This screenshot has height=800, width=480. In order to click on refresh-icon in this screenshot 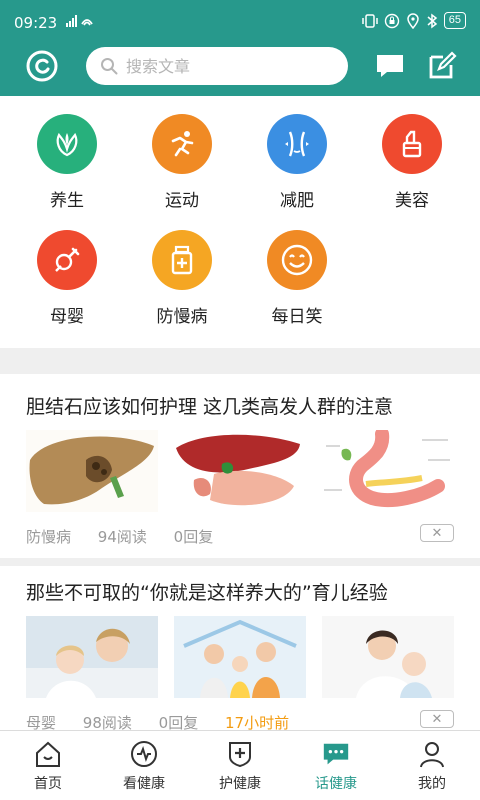, I will do `click(42, 66)`.